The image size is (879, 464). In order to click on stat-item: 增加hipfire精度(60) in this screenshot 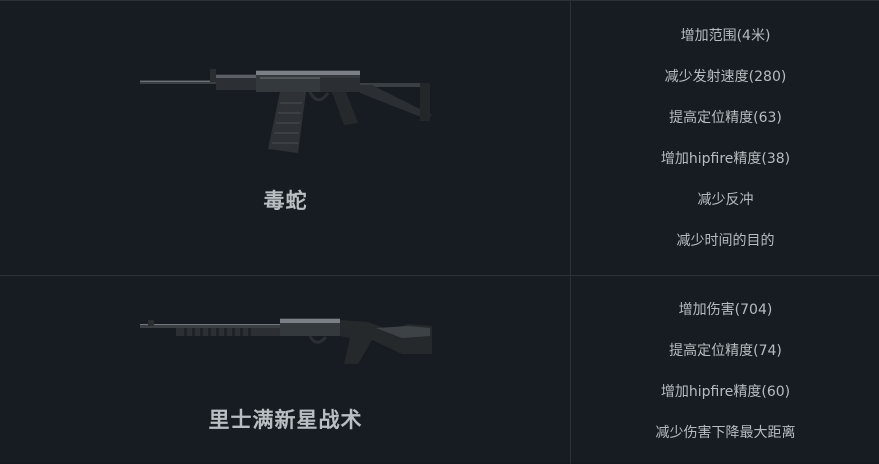, I will do `click(725, 392)`.